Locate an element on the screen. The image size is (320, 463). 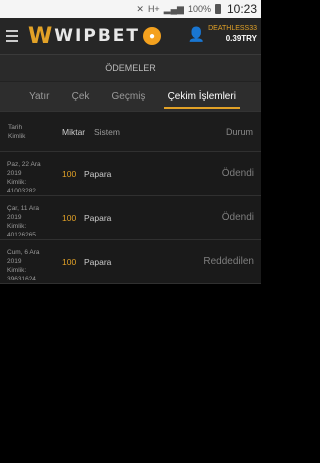
chat-icon: ● is located at coordinates (151, 36).